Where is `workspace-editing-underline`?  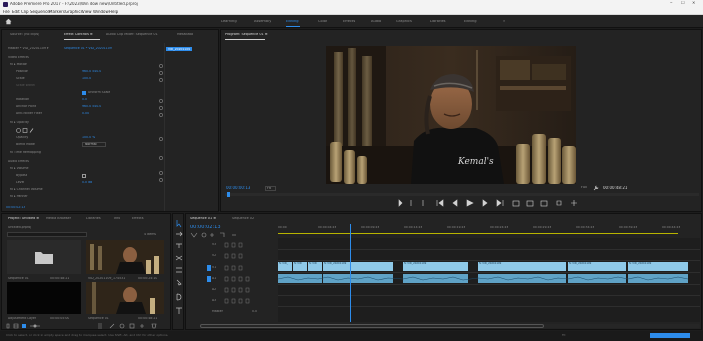
workspace-editing-underline is located at coordinates (293, 26).